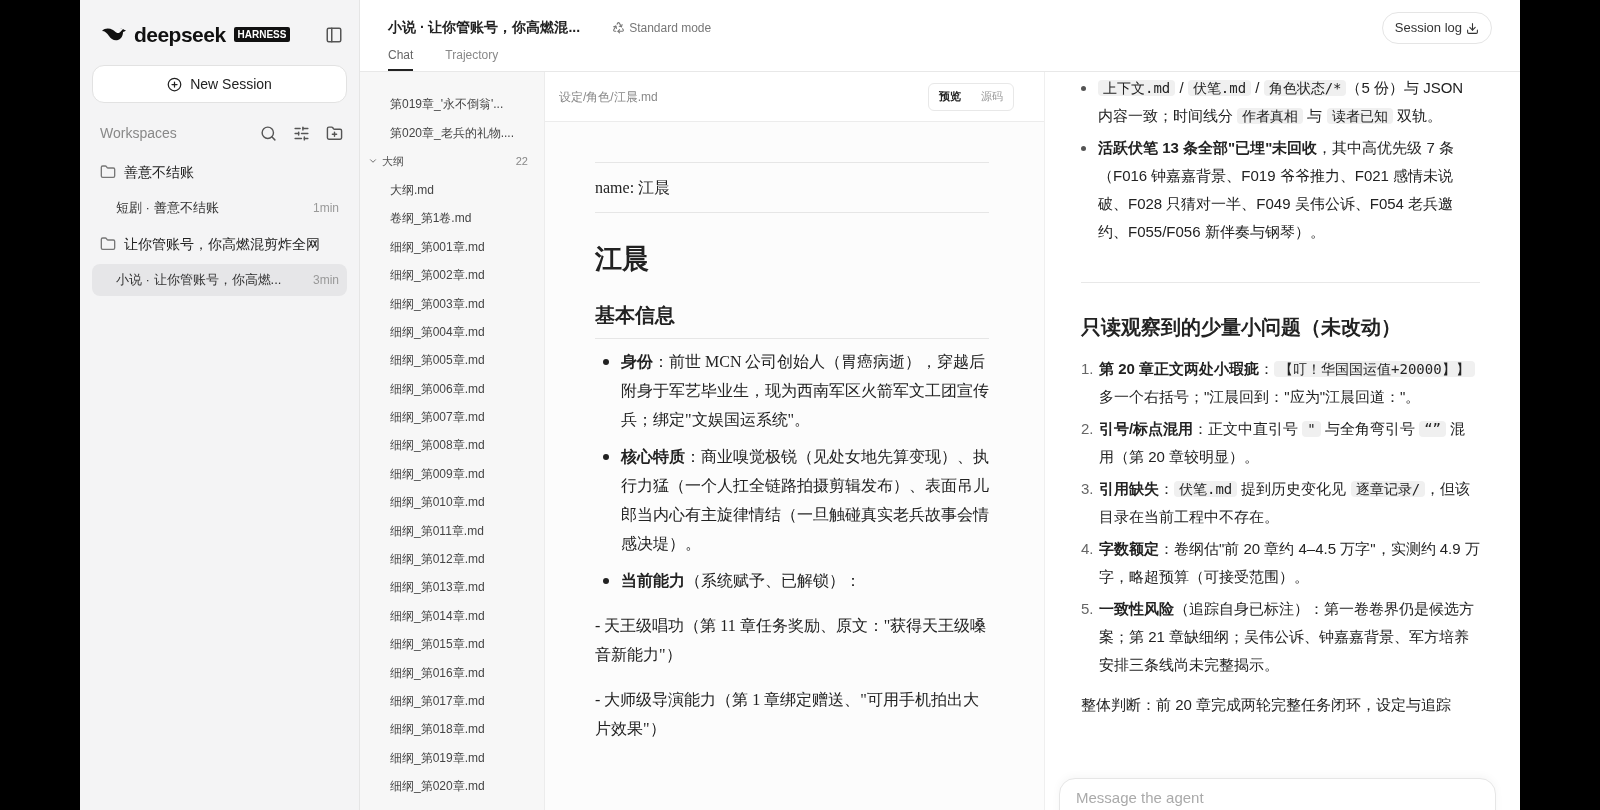 This screenshot has height=810, width=1600. What do you see at coordinates (1276, 190) in the screenshot?
I see `bullet-text: 活跃伏笔 13 条全部"已埋"未回收，其中高优先级 7 条（F016 钟嘉嘉背景、F019 爷爷推力、F021 感情未说破、F028 只猜对一半、F049 吴伟公诉、F054 老兵邀约、F055/F056 新伴奏与钢琴）。` at bounding box center [1276, 190].